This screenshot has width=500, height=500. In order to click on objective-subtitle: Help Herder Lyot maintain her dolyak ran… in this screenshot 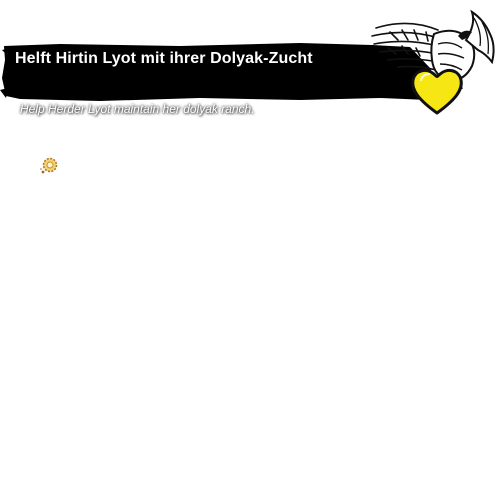, I will do `click(137, 109)`.